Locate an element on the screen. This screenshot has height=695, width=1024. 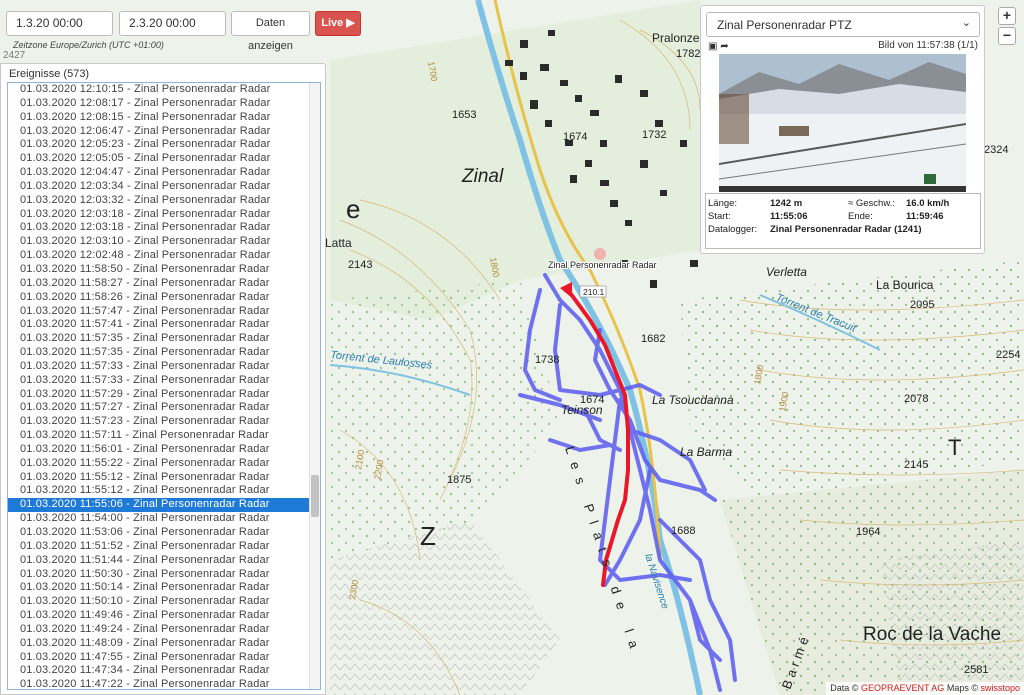
share-arrow-icon: ➦ is located at coordinates (724, 46).